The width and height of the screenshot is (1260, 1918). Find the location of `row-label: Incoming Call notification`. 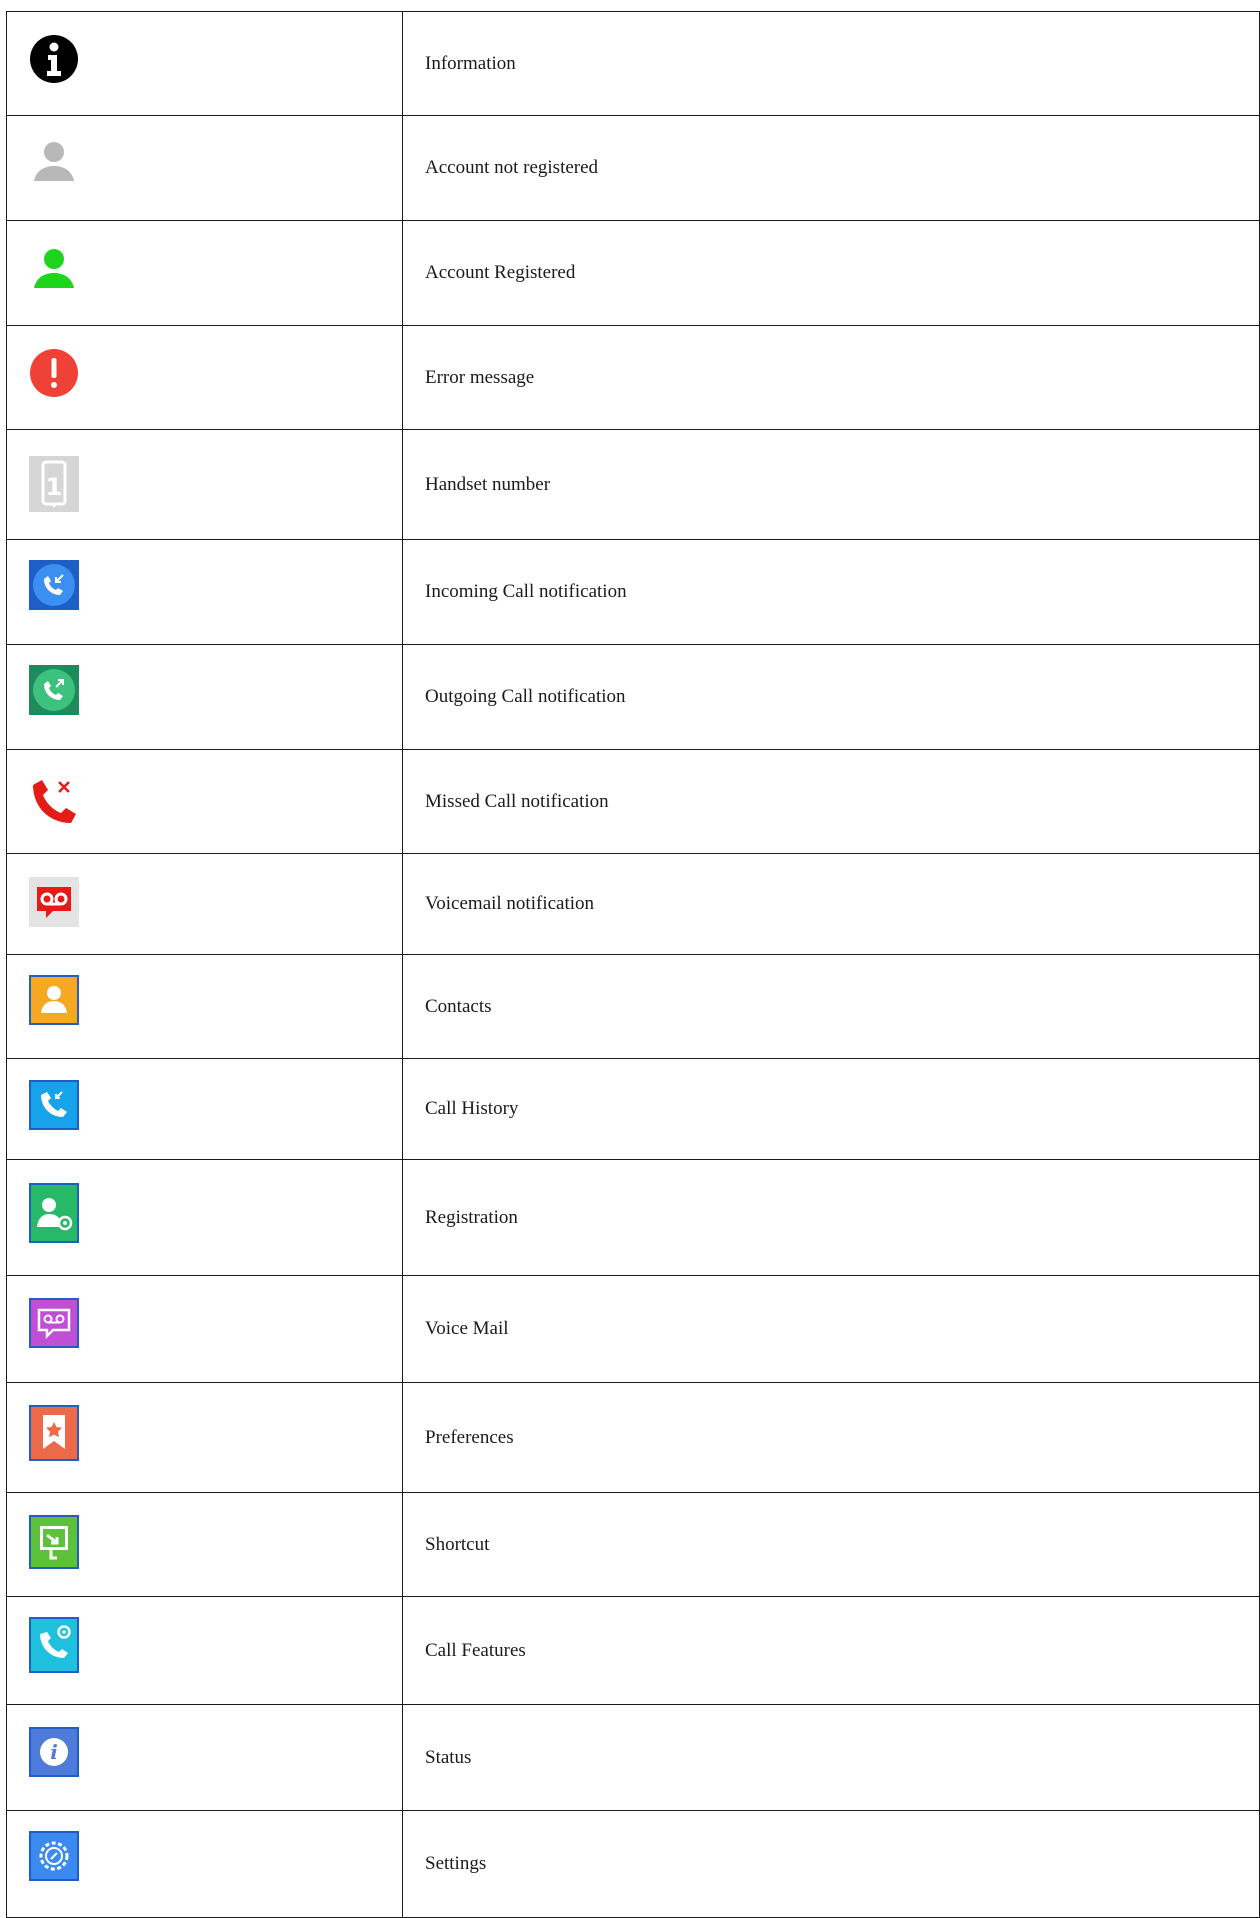

row-label: Incoming Call notification is located at coordinates (831, 592).